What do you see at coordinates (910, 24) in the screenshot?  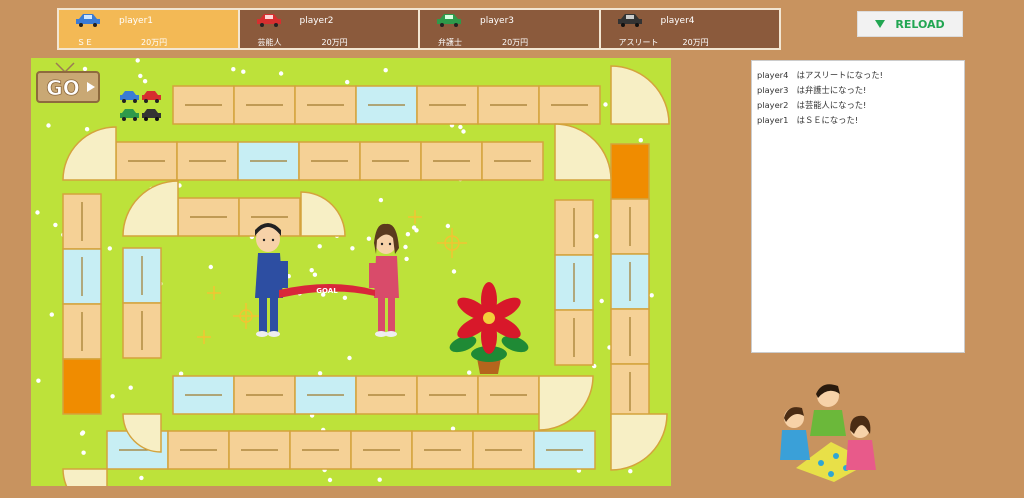 I see `reload-button: RELOAD` at bounding box center [910, 24].